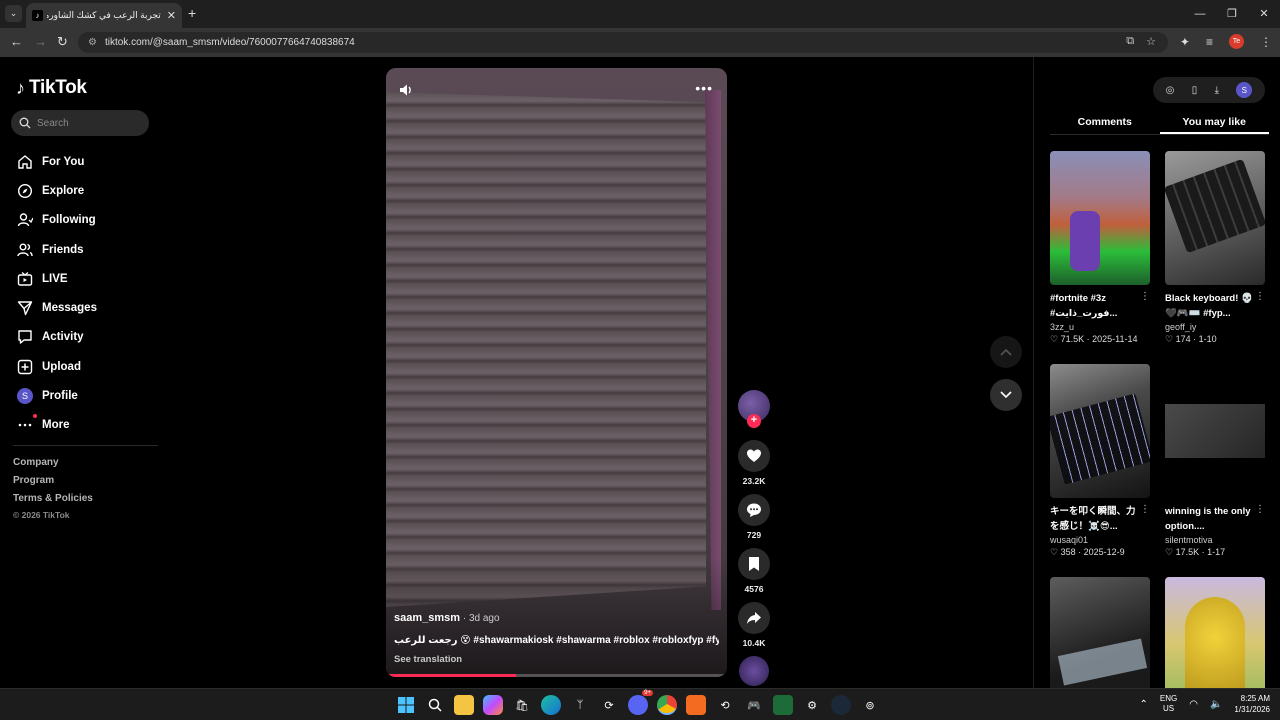 Image resolution: width=1280 pixels, height=720 pixels. Describe the element at coordinates (1105, 122) in the screenshot. I see `tab-comments: Comments` at that location.